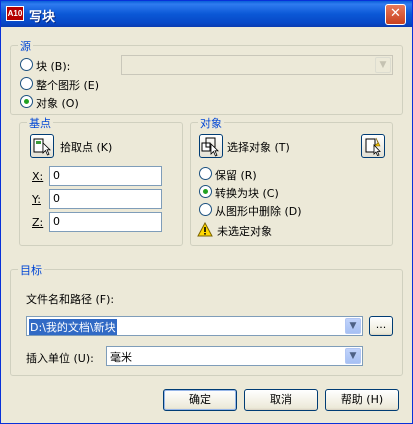  I want to click on filename-path-value: D:\我的文档\新块, so click(73, 327).